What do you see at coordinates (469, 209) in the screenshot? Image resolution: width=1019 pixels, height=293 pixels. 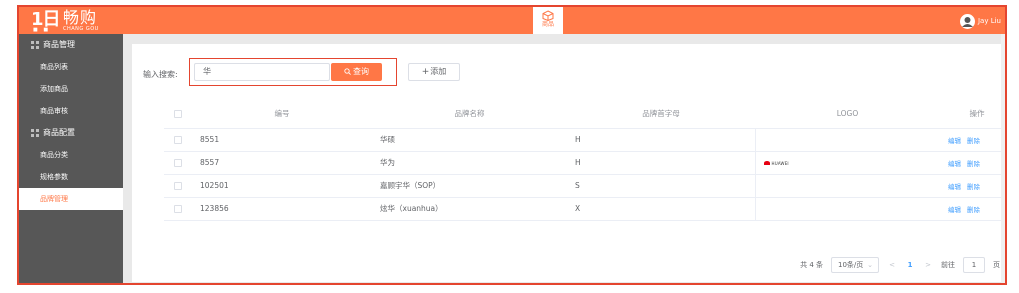 I see `cell-name: 炫华（xuanhua）` at bounding box center [469, 209].